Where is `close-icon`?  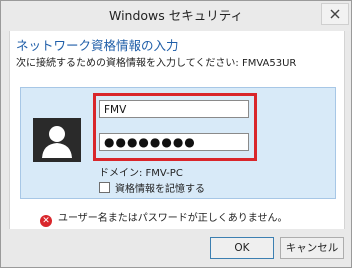 close-icon is located at coordinates (335, 14).